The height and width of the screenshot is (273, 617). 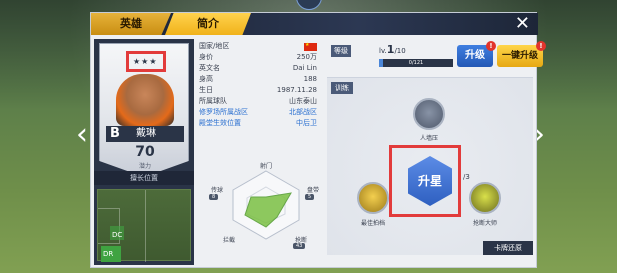 What do you see at coordinates (342, 88) in the screenshot?
I see `training-title: 训练` at bounding box center [342, 88].